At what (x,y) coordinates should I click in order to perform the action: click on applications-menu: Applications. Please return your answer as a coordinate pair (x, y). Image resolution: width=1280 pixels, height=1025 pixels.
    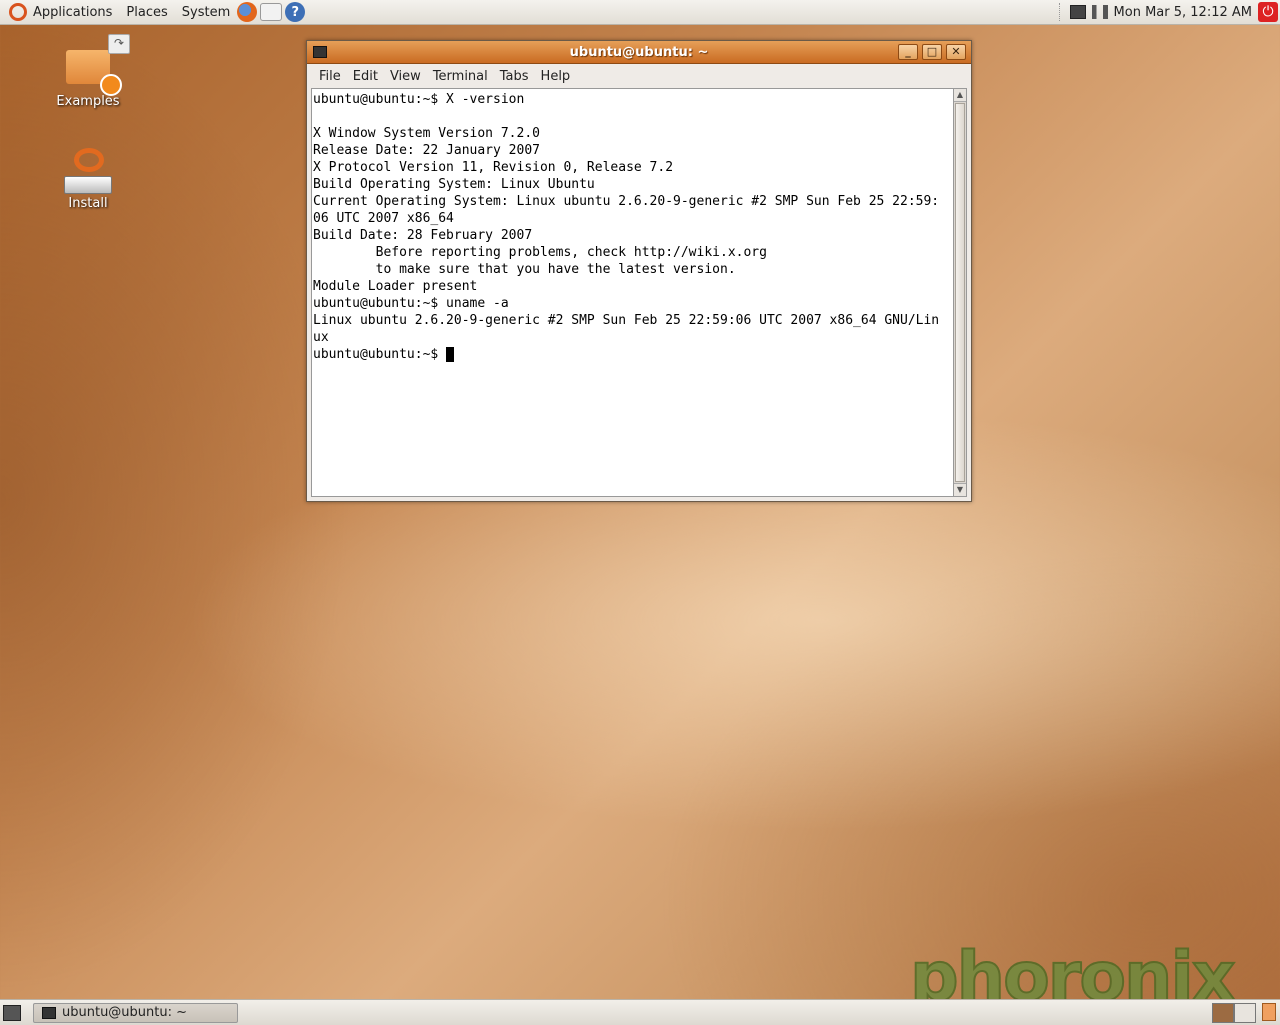
    Looking at the image, I should click on (59, 12).